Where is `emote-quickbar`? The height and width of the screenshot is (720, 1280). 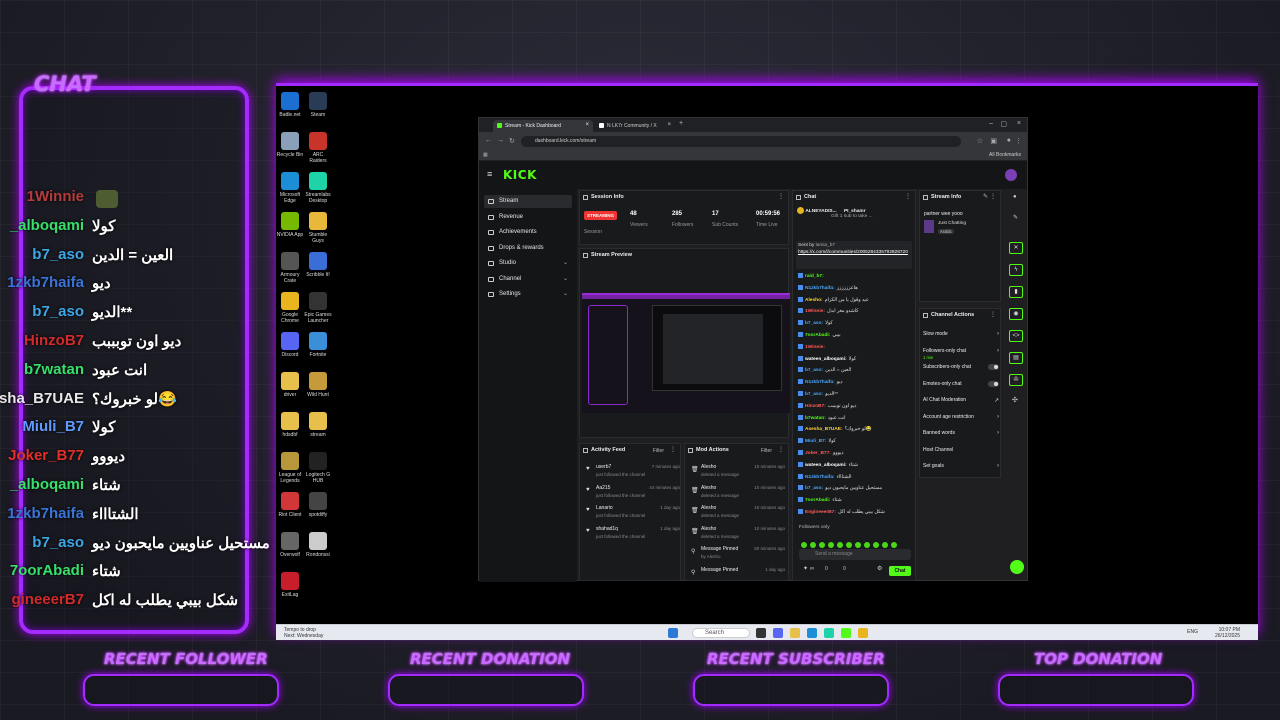
emote-quickbar is located at coordinates (856, 541).